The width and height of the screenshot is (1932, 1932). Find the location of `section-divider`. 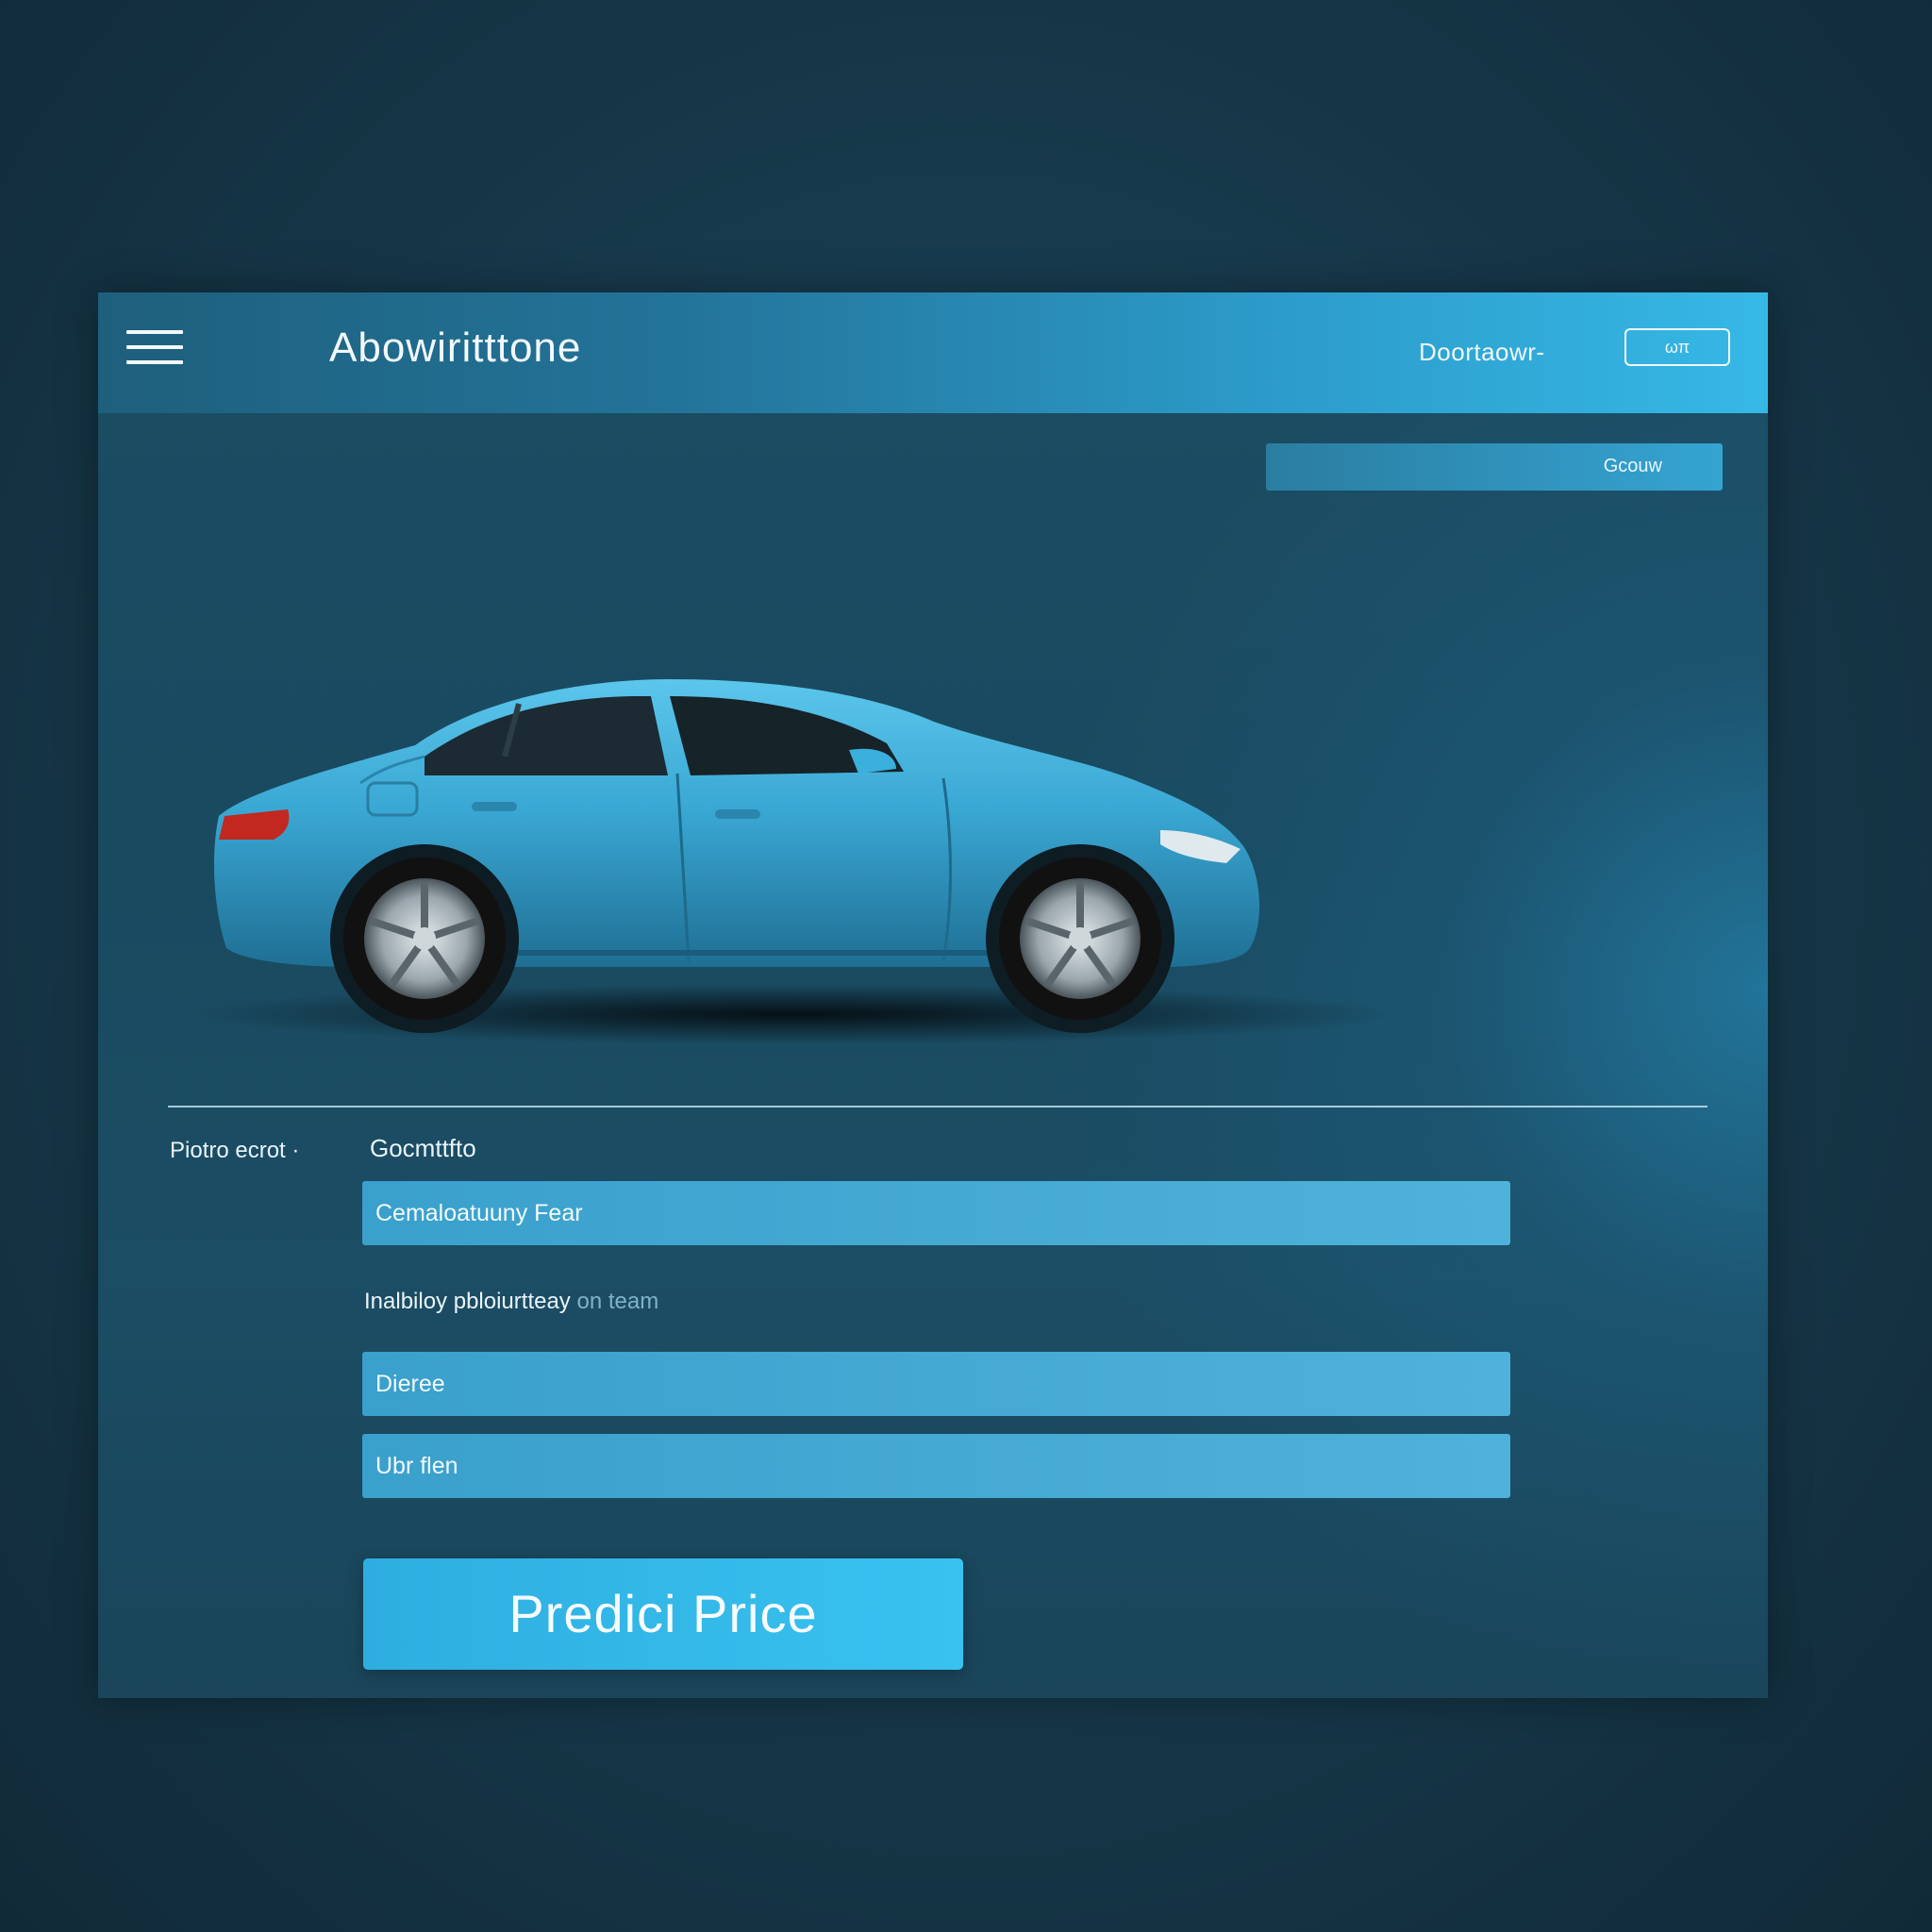

section-divider is located at coordinates (937, 1107).